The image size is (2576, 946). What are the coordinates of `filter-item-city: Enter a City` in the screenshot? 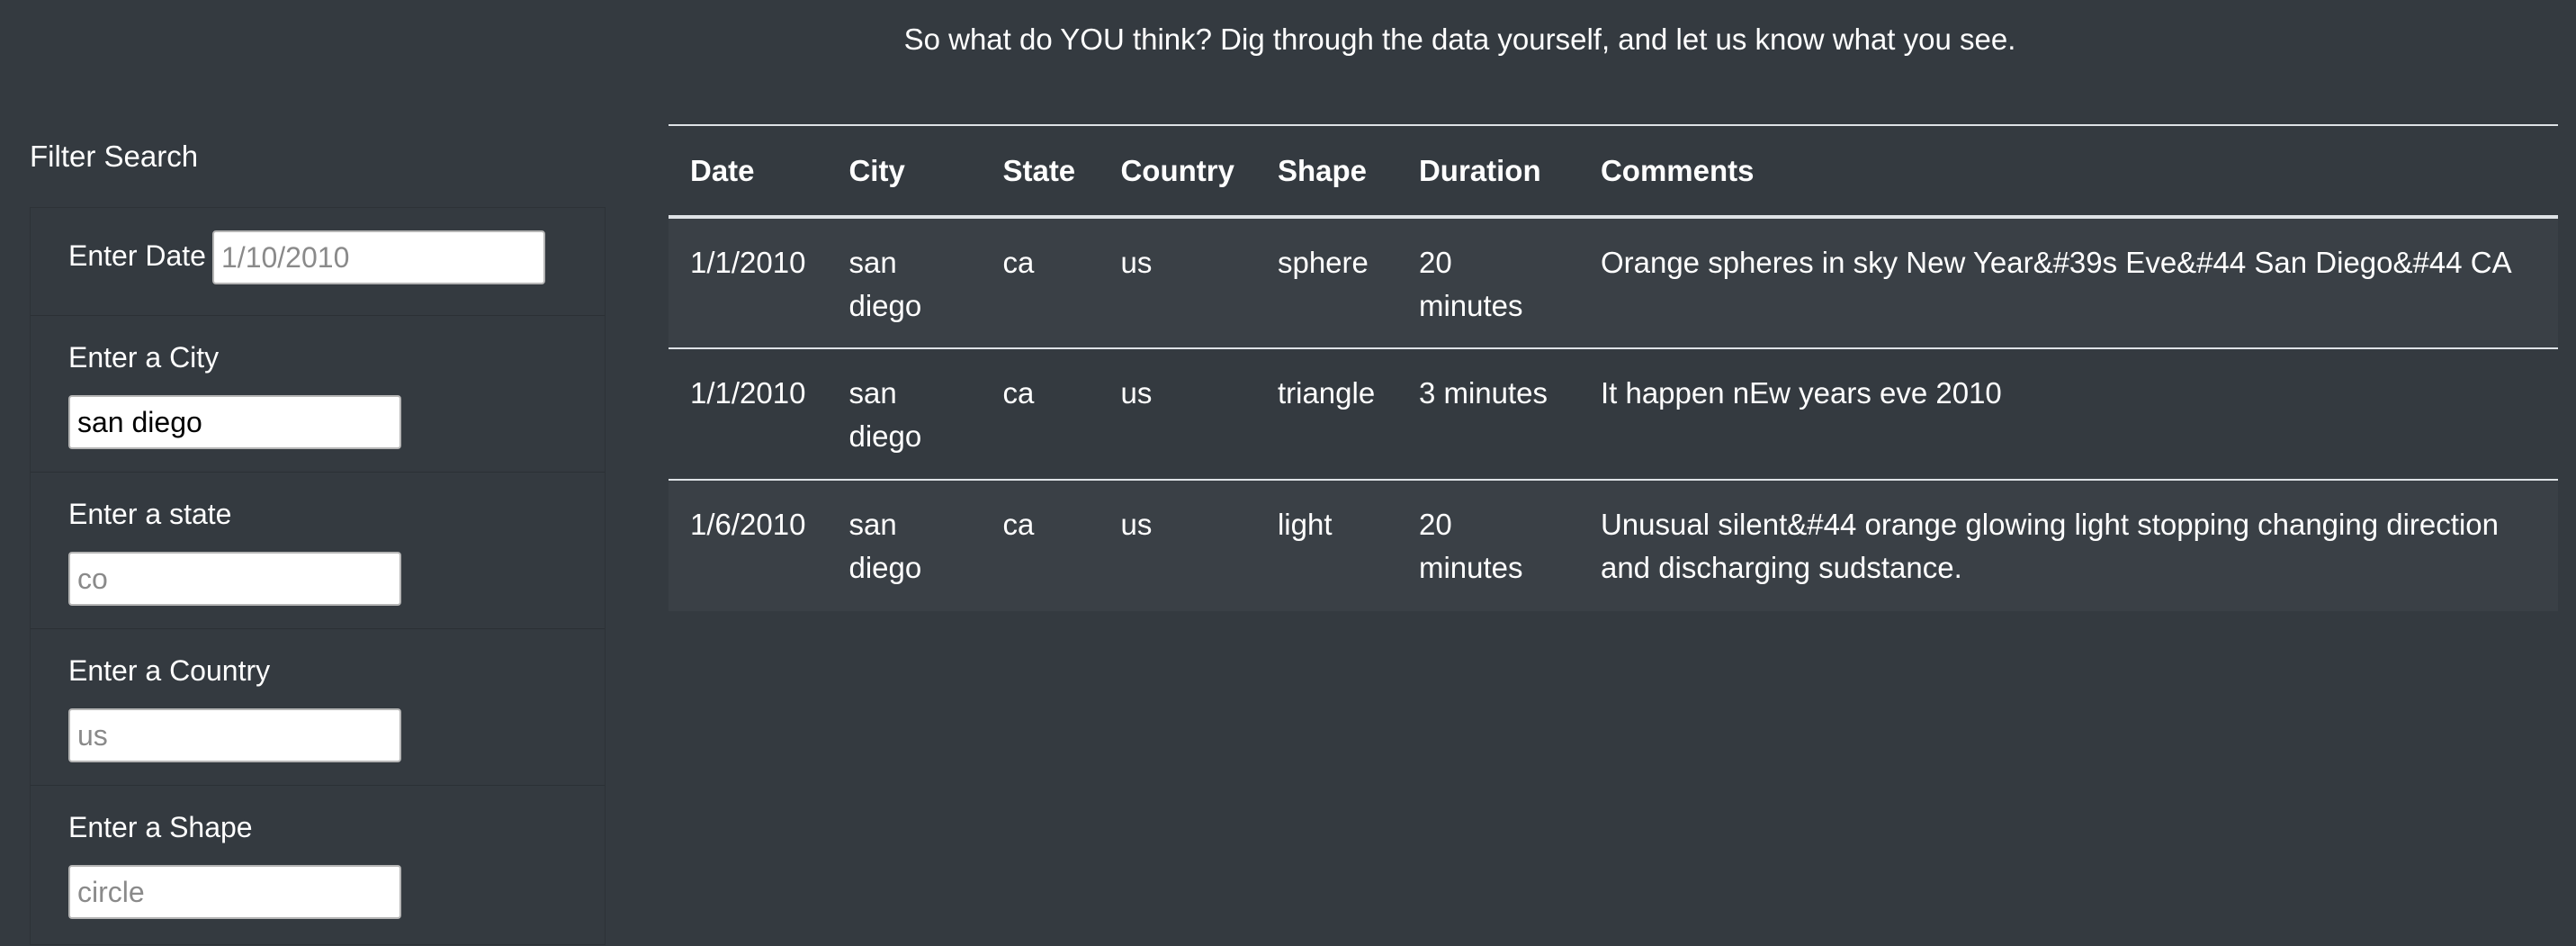 It's located at (318, 394).